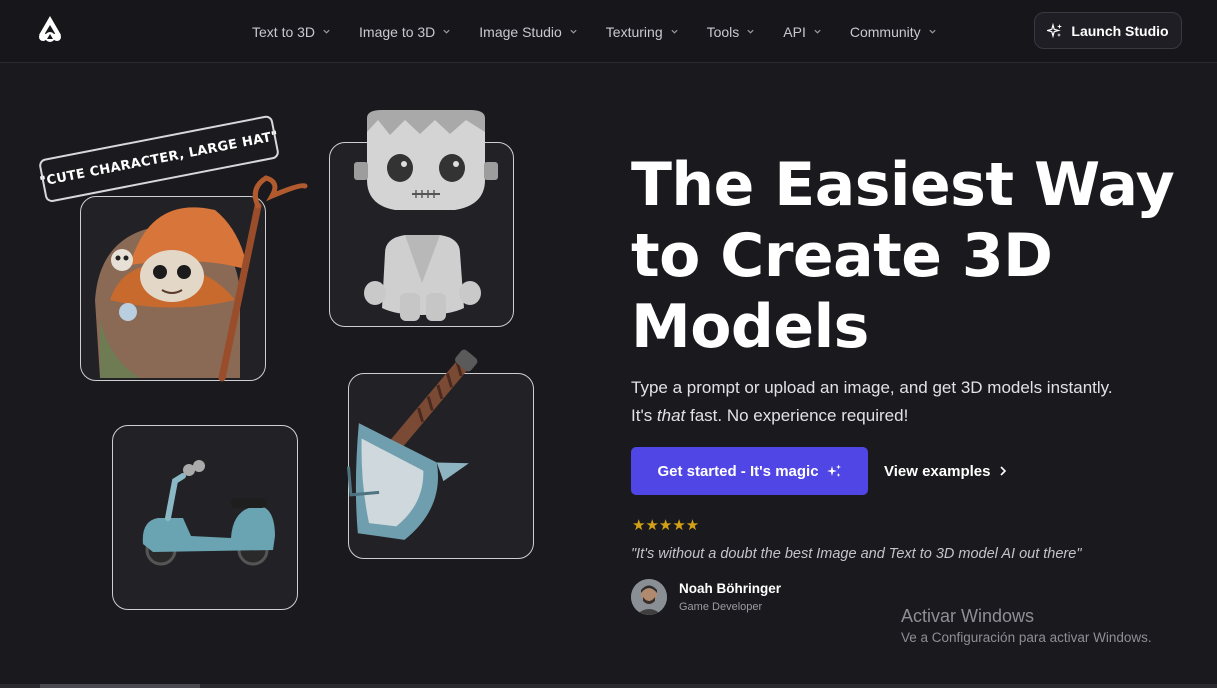 The height and width of the screenshot is (688, 1217). What do you see at coordinates (968, 616) in the screenshot?
I see `windows-activation-title: Activar Windows` at bounding box center [968, 616].